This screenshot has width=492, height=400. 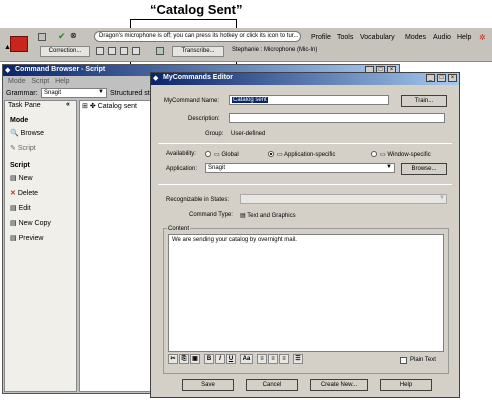 I want to click on browse-item: 🔍 Browse, so click(x=27, y=133).